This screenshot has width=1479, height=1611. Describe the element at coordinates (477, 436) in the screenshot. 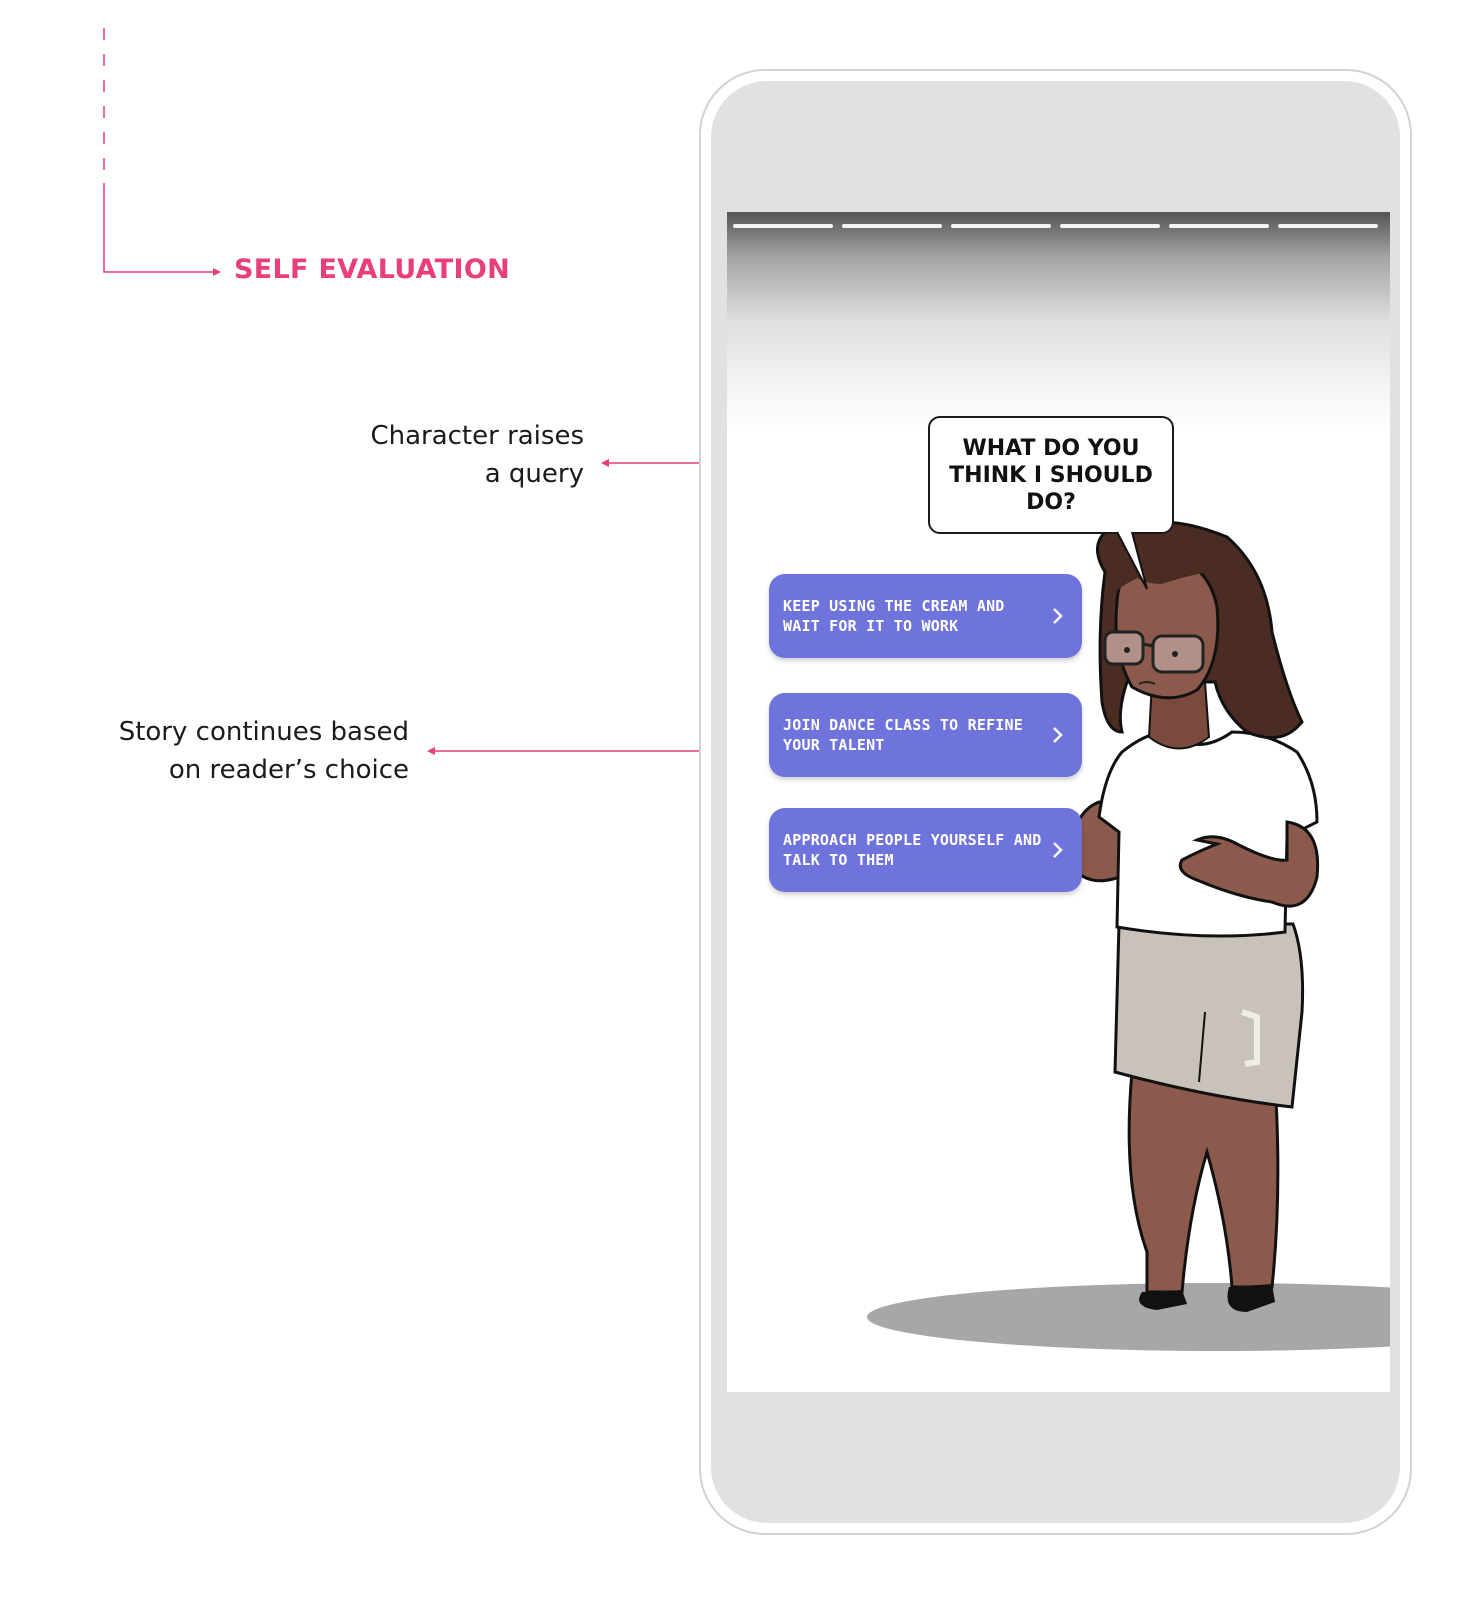

I see `annotation-query-line-1: Character raises` at that location.